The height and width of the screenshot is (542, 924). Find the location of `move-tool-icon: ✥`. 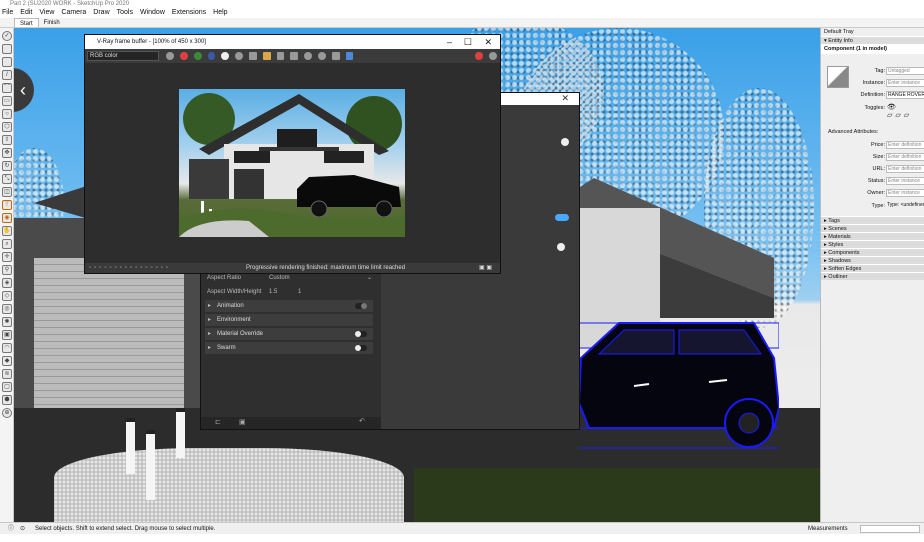

move-tool-icon: ✥ is located at coordinates (7, 153).